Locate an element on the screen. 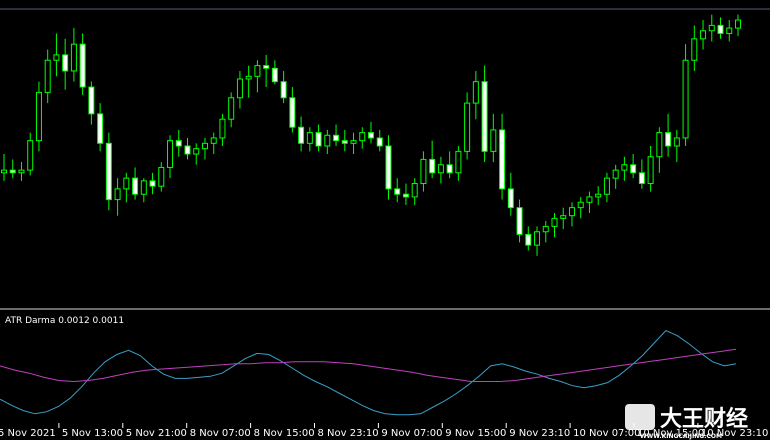  x-tick-label: 9 Nov 23:10 is located at coordinates (539, 433).